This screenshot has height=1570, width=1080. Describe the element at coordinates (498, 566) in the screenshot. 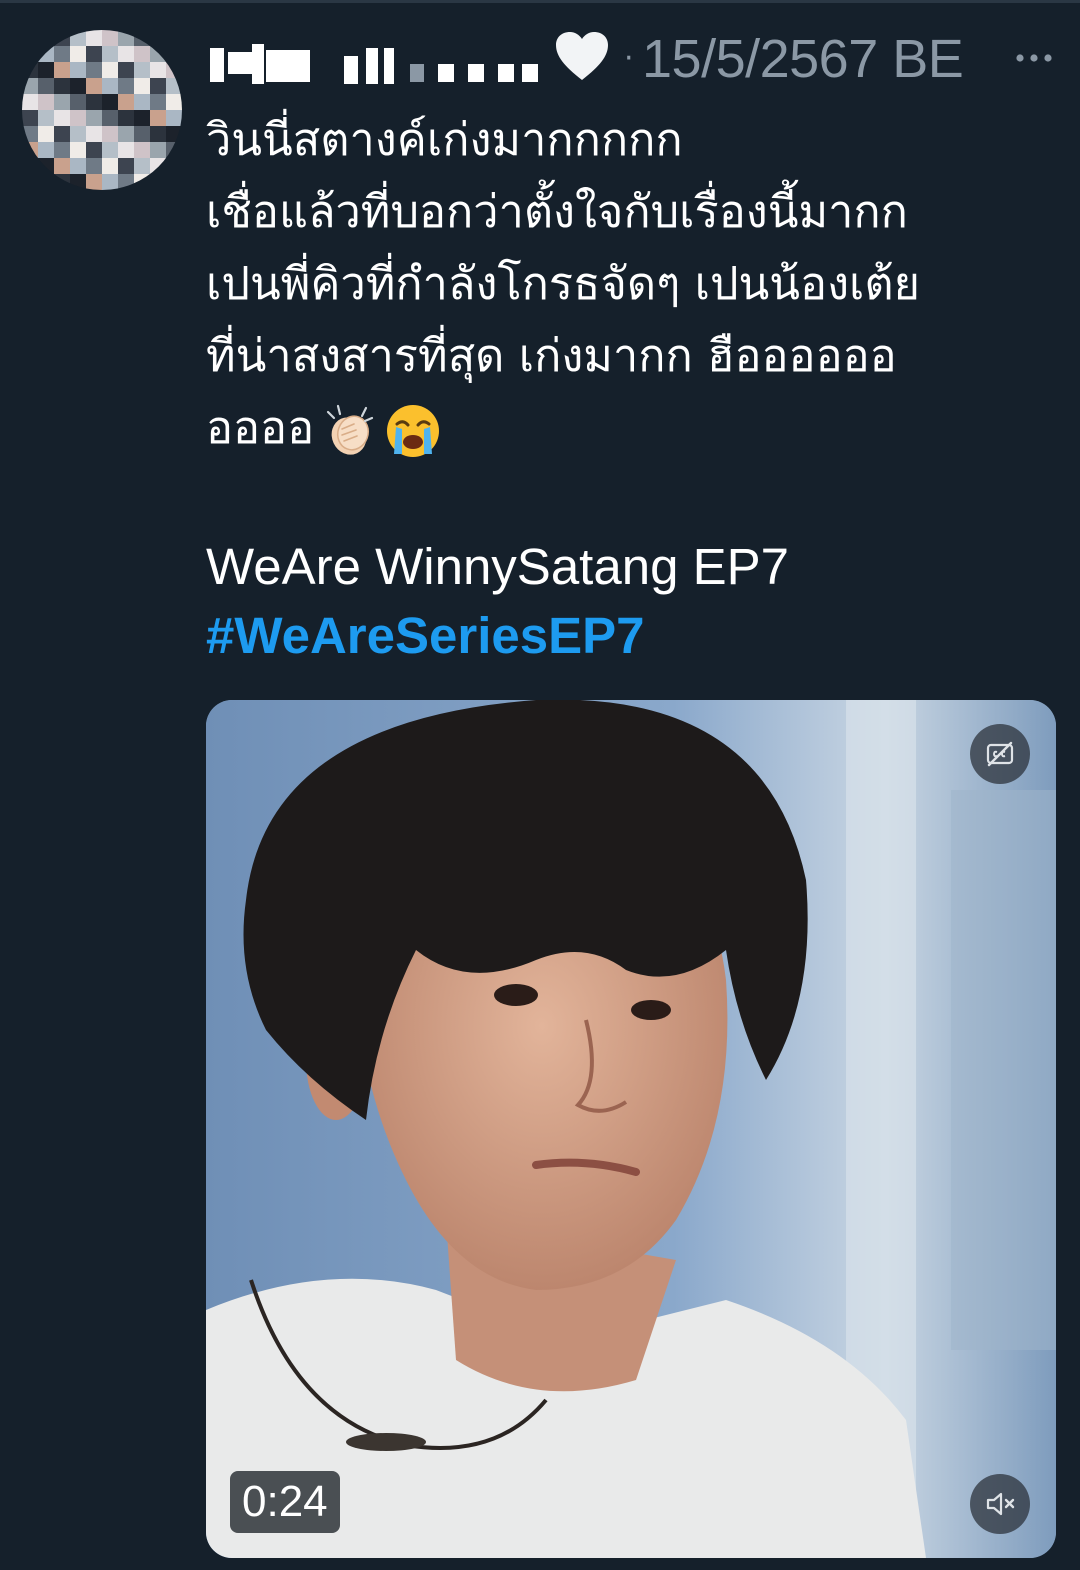

I see `tweet-caption: WeAre WinnySatang EP7` at that location.